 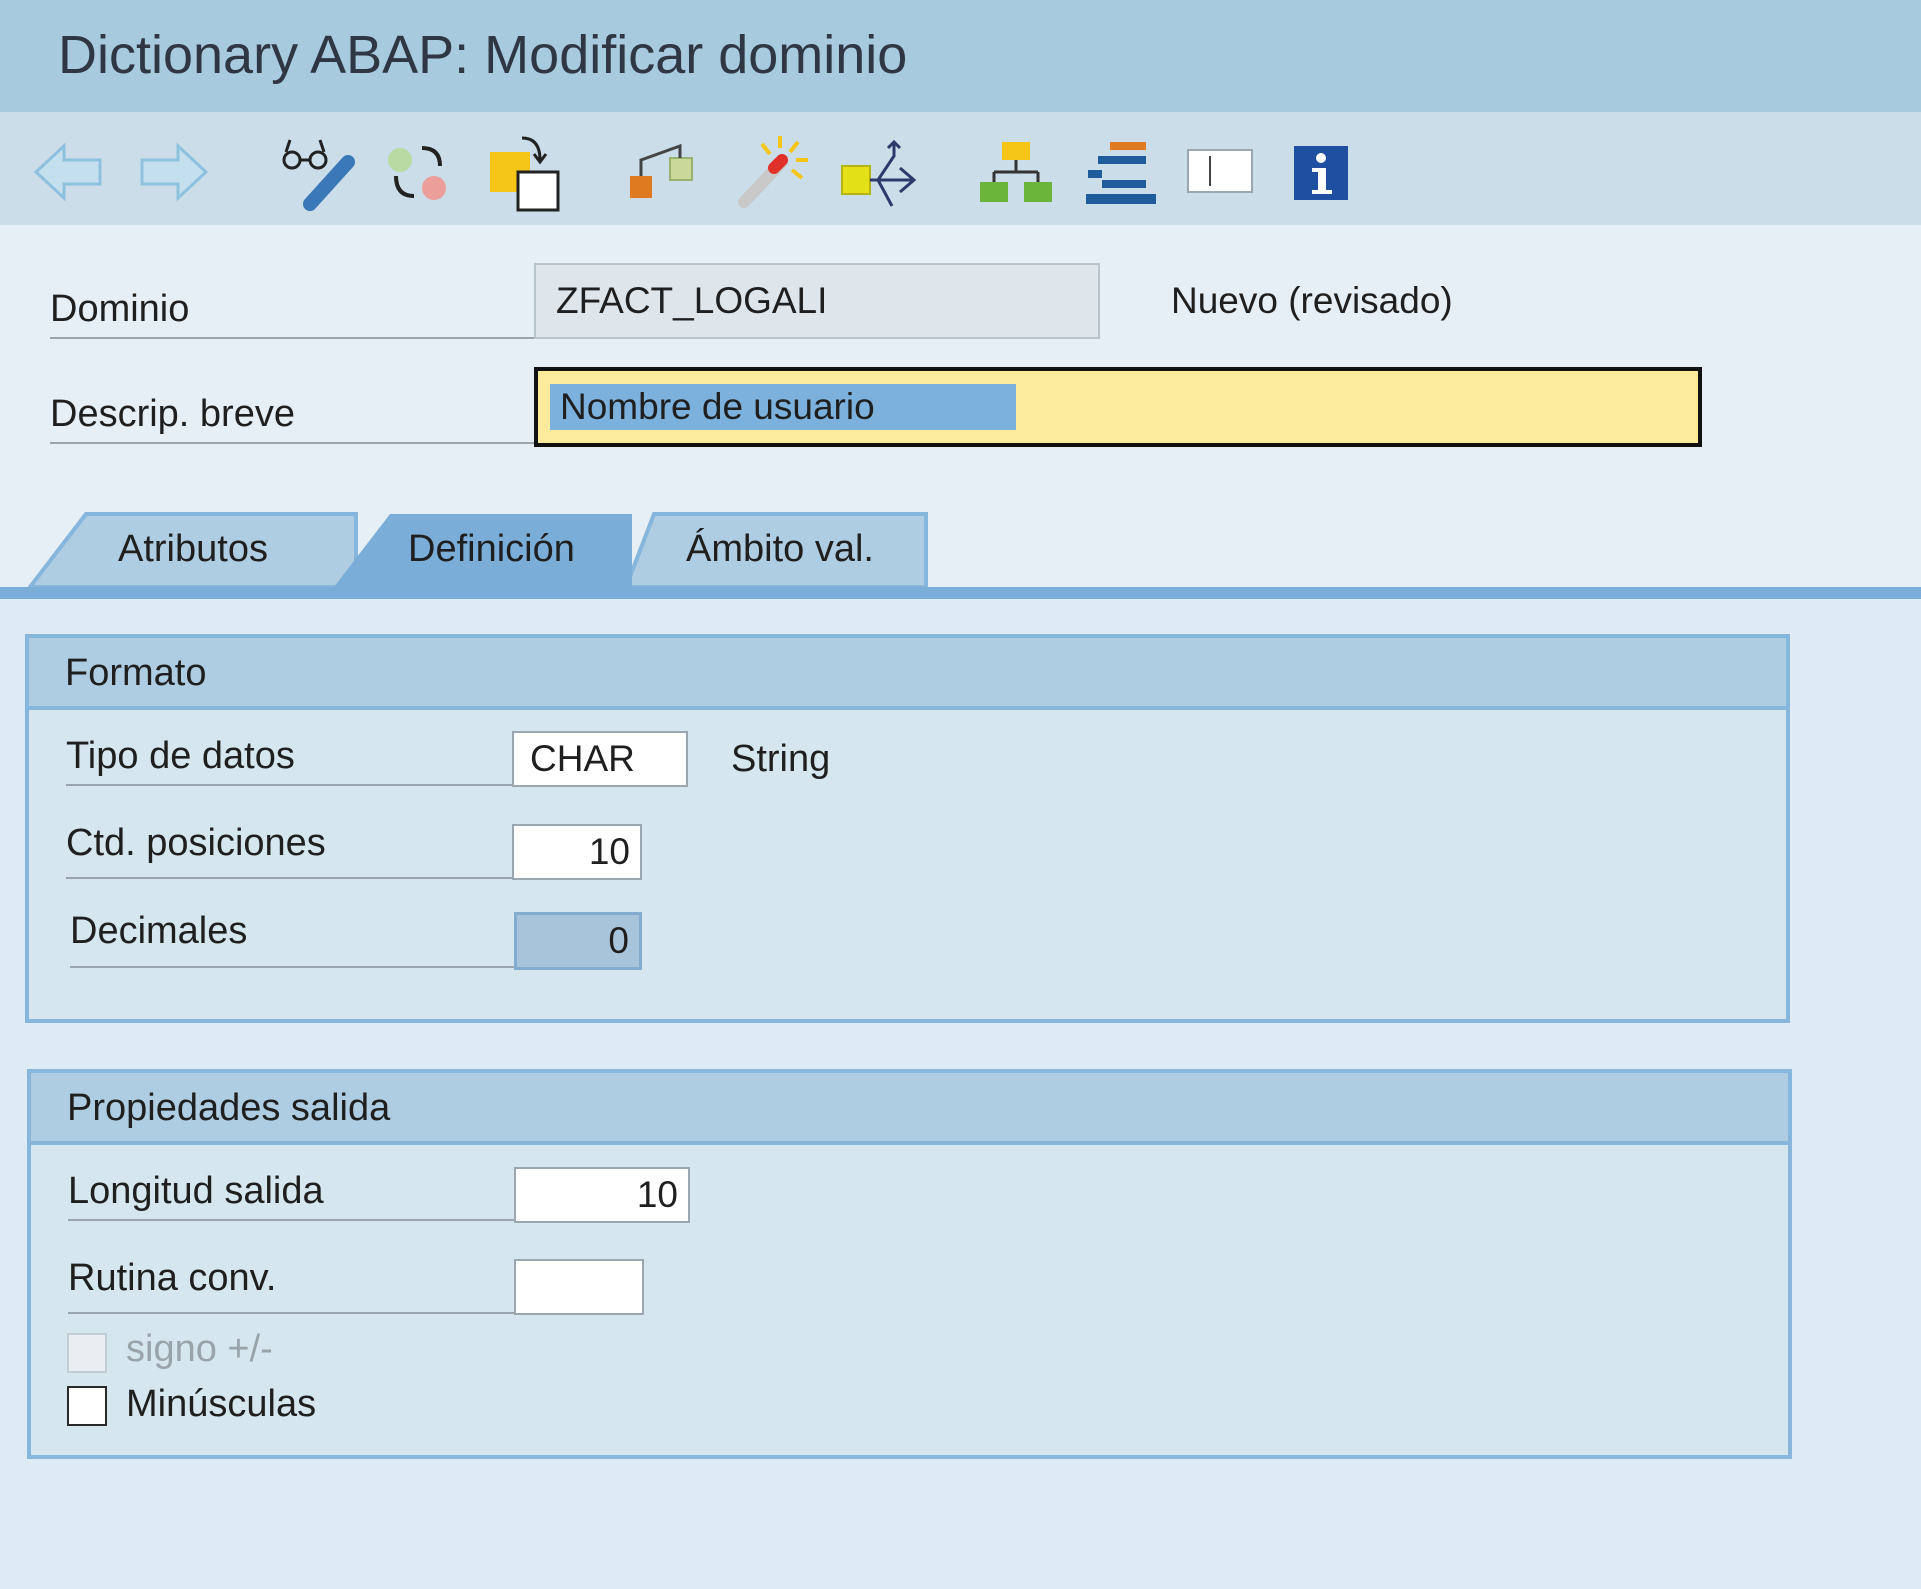 I want to click on sign-checkbox-label: signo +/-, so click(x=199, y=1349).